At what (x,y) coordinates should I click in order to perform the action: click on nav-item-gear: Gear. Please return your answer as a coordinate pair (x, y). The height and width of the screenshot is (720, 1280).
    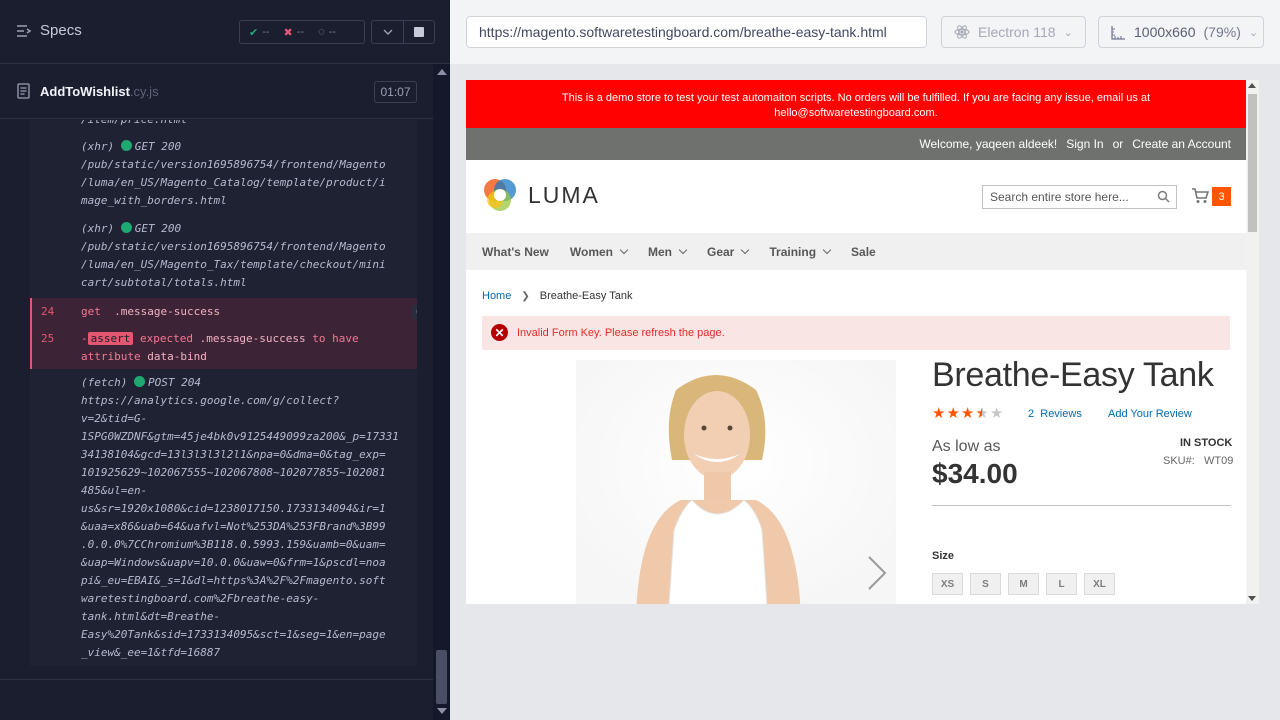
    Looking at the image, I should click on (728, 252).